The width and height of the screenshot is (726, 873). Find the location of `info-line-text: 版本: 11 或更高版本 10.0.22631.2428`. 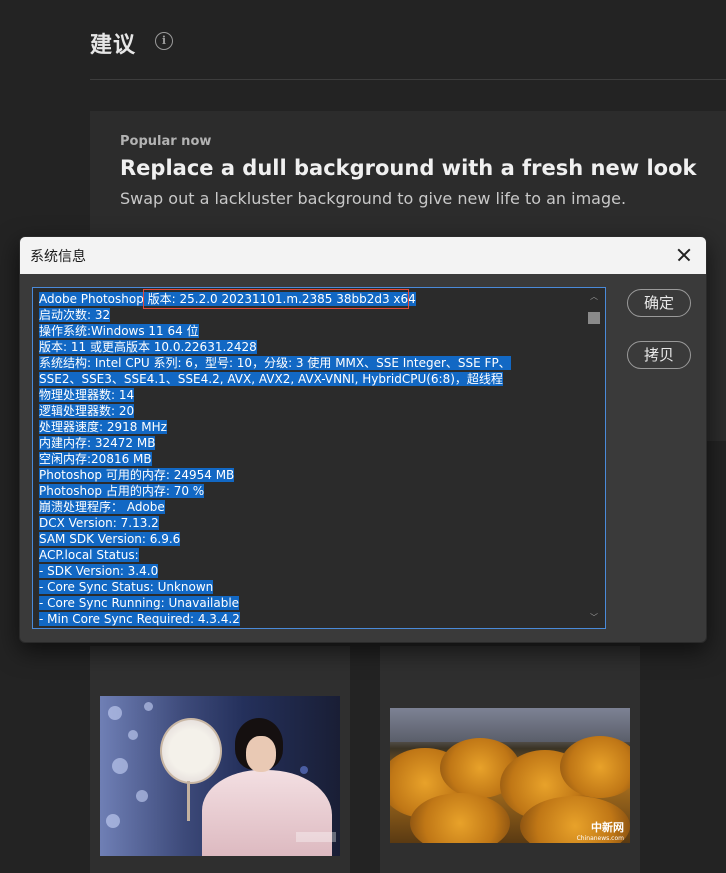

info-line-text: 版本: 11 或更高版本 10.0.22631.2428 is located at coordinates (148, 347).